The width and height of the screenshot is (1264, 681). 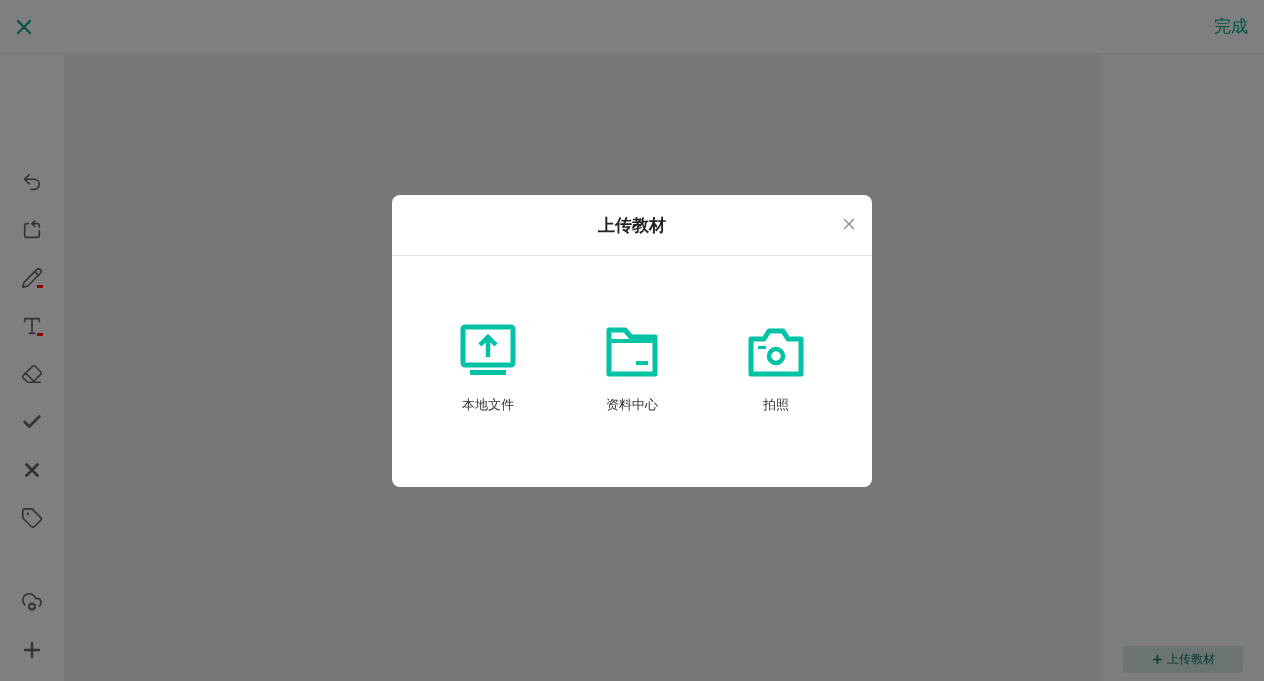 What do you see at coordinates (32, 182) in the screenshot?
I see `undo-icon` at bounding box center [32, 182].